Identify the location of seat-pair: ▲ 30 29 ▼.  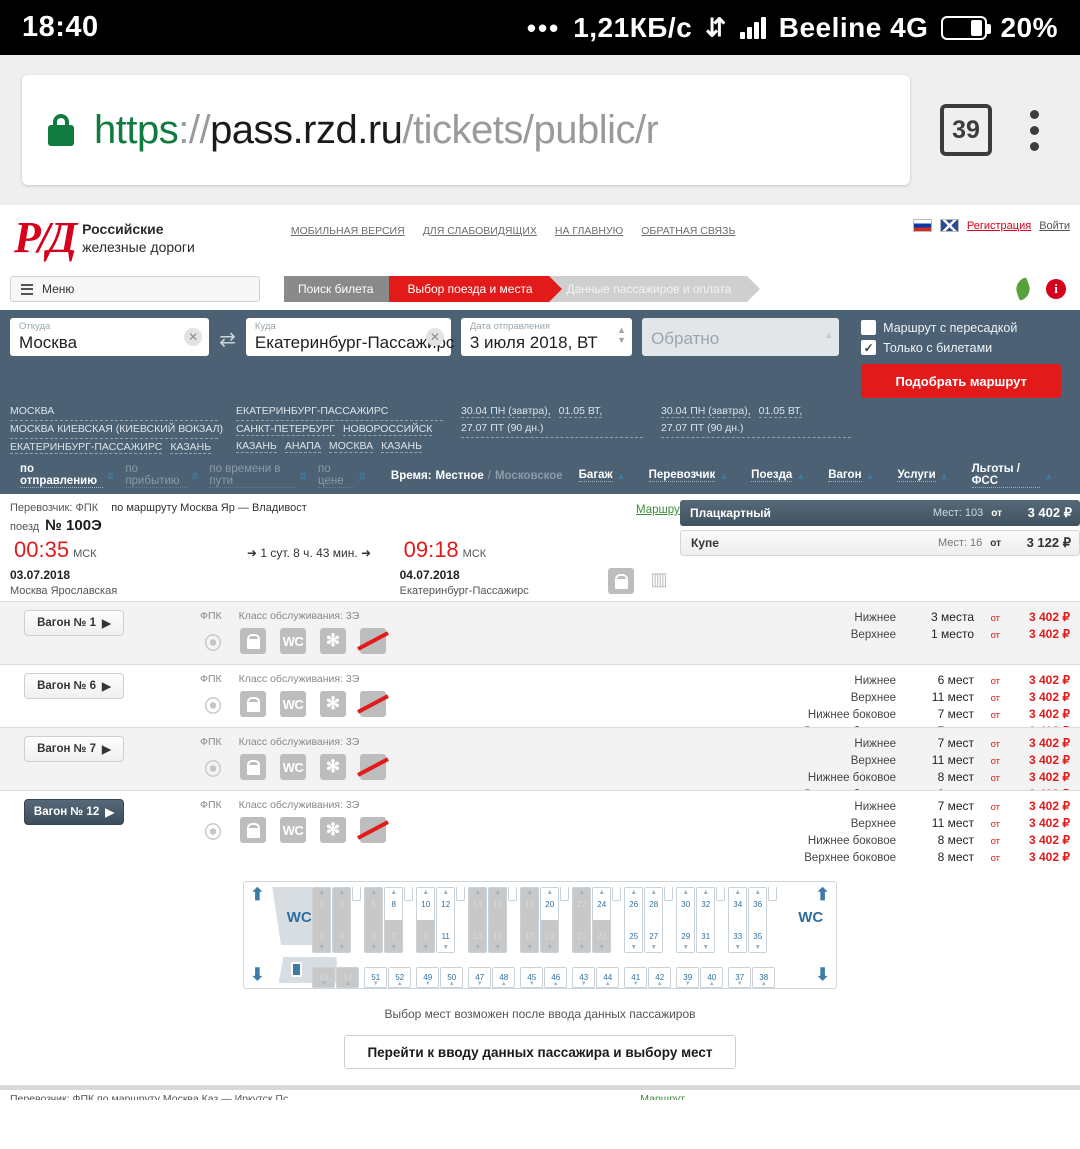
(686, 920).